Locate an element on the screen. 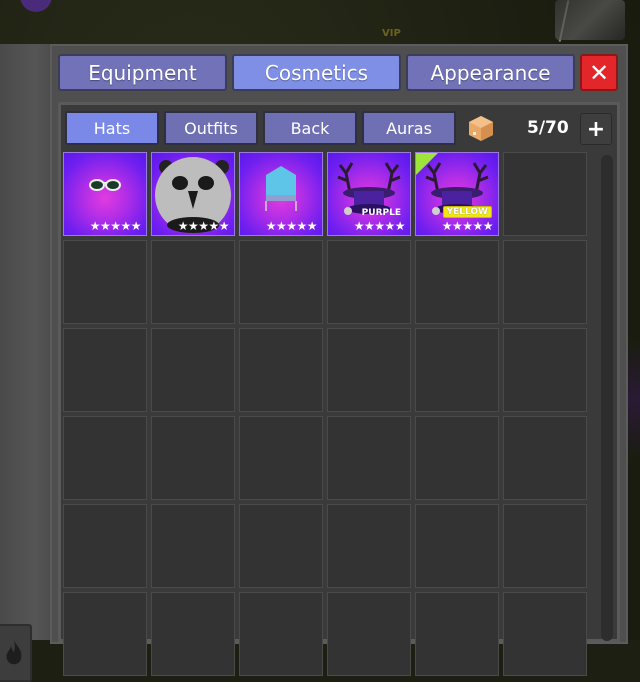 This screenshot has height=682, width=640. subtab-outfits: Outfits is located at coordinates (211, 128).